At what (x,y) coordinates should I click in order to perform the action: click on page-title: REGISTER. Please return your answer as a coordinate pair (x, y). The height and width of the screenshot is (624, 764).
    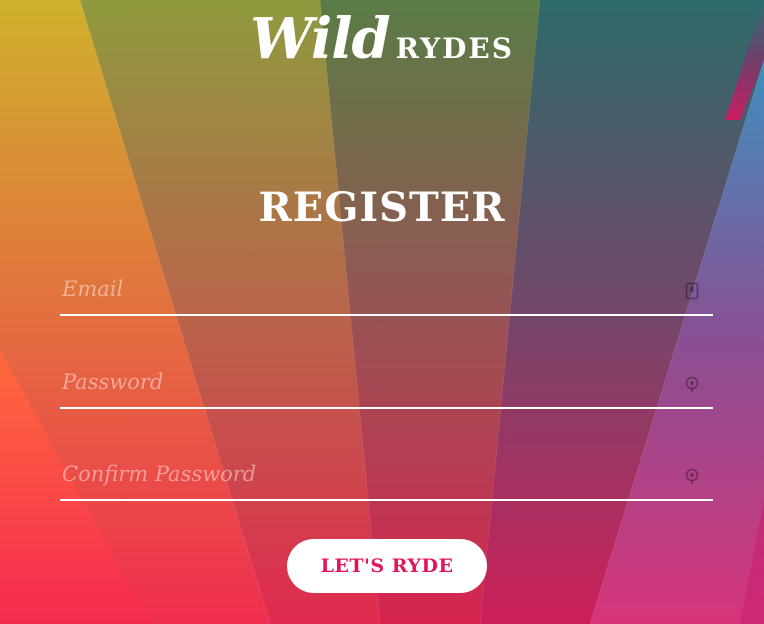
    Looking at the image, I should click on (382, 207).